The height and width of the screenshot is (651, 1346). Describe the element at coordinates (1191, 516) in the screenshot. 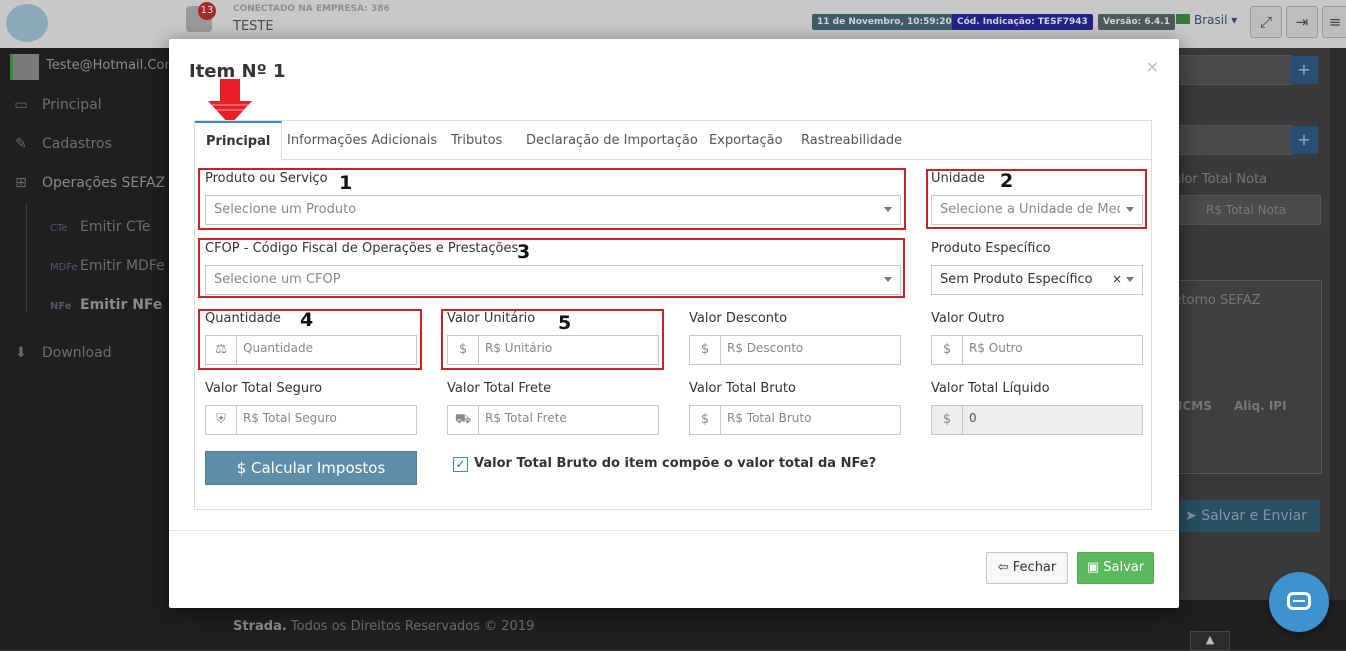

I see `send-icon: ➤` at that location.